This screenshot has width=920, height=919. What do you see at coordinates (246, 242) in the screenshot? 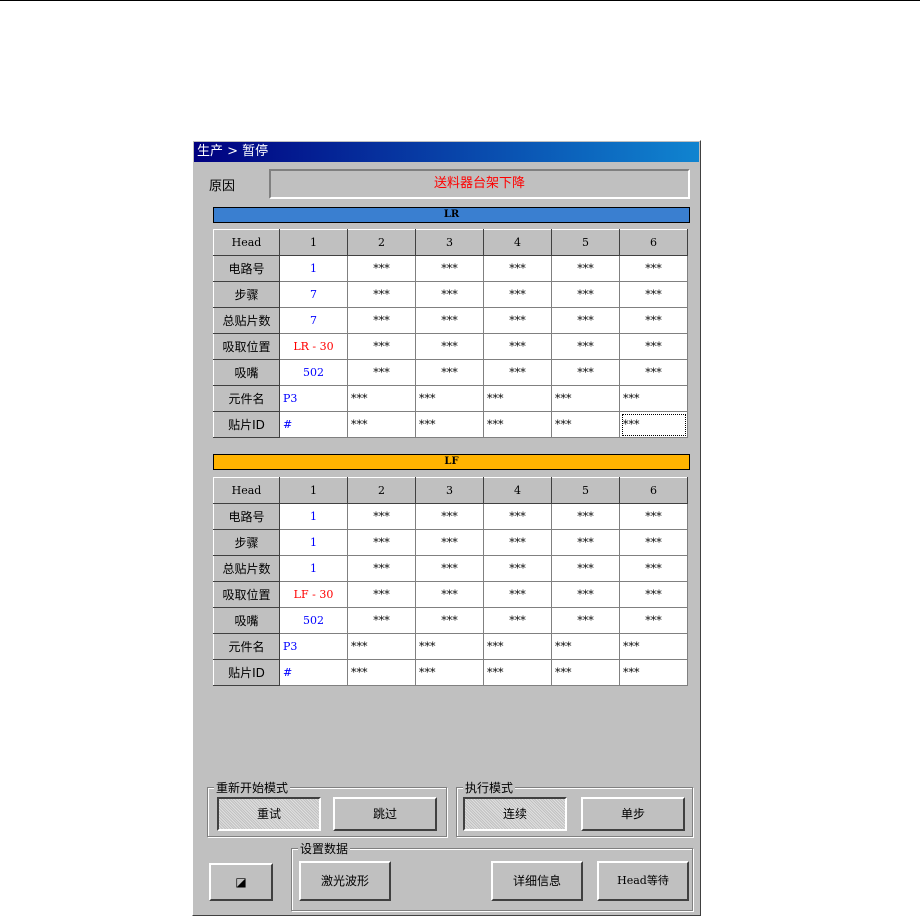
I see `header-head: Head` at bounding box center [246, 242].